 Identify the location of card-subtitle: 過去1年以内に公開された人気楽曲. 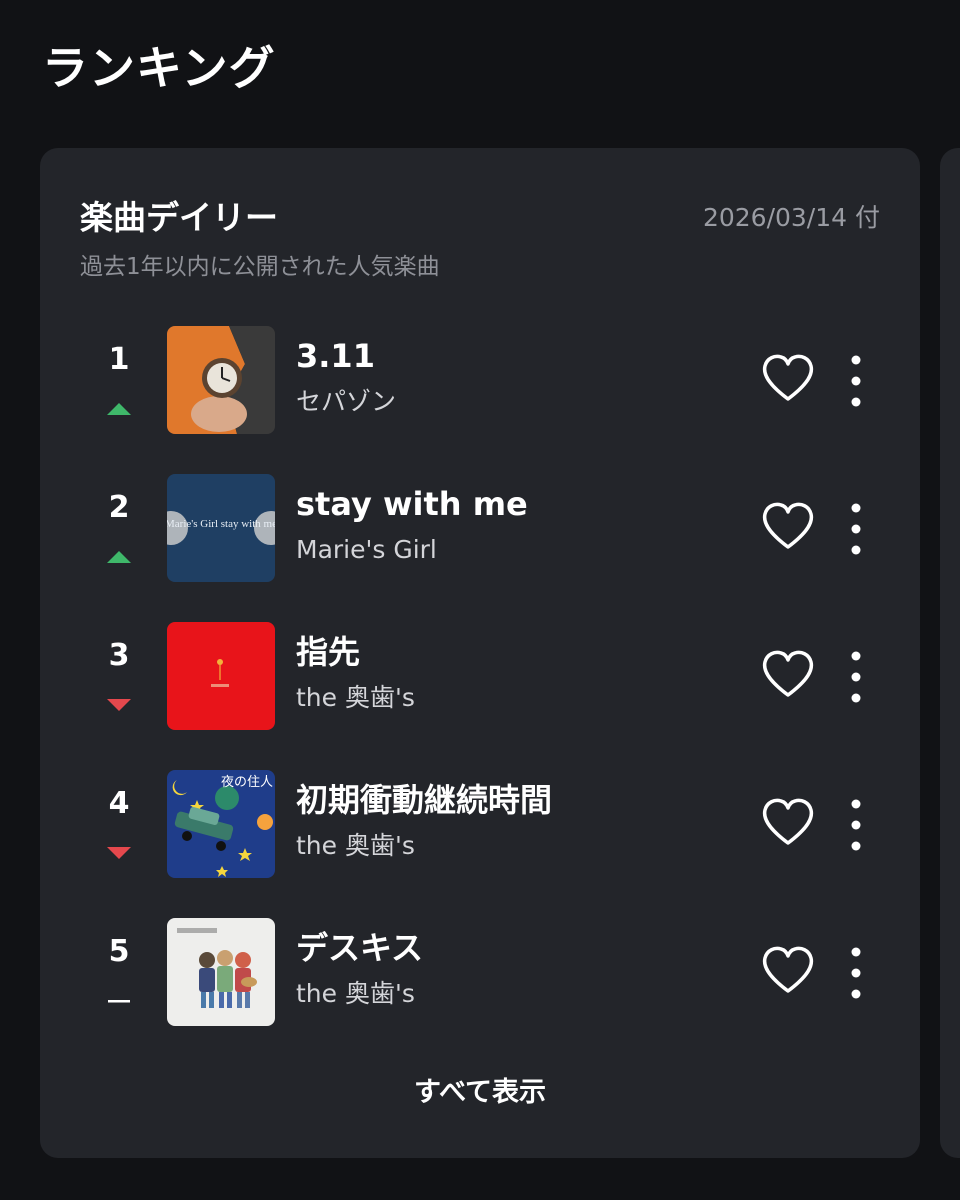
(260, 267).